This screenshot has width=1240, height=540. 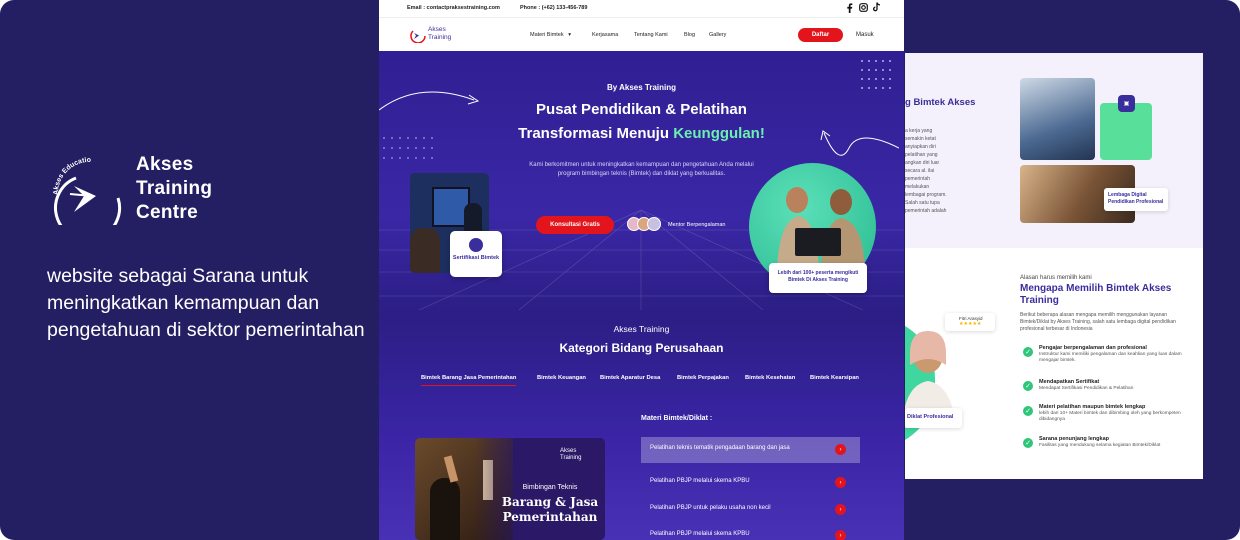 I want to click on akses-training-logo: Akses Education, so click(x=85, y=187).